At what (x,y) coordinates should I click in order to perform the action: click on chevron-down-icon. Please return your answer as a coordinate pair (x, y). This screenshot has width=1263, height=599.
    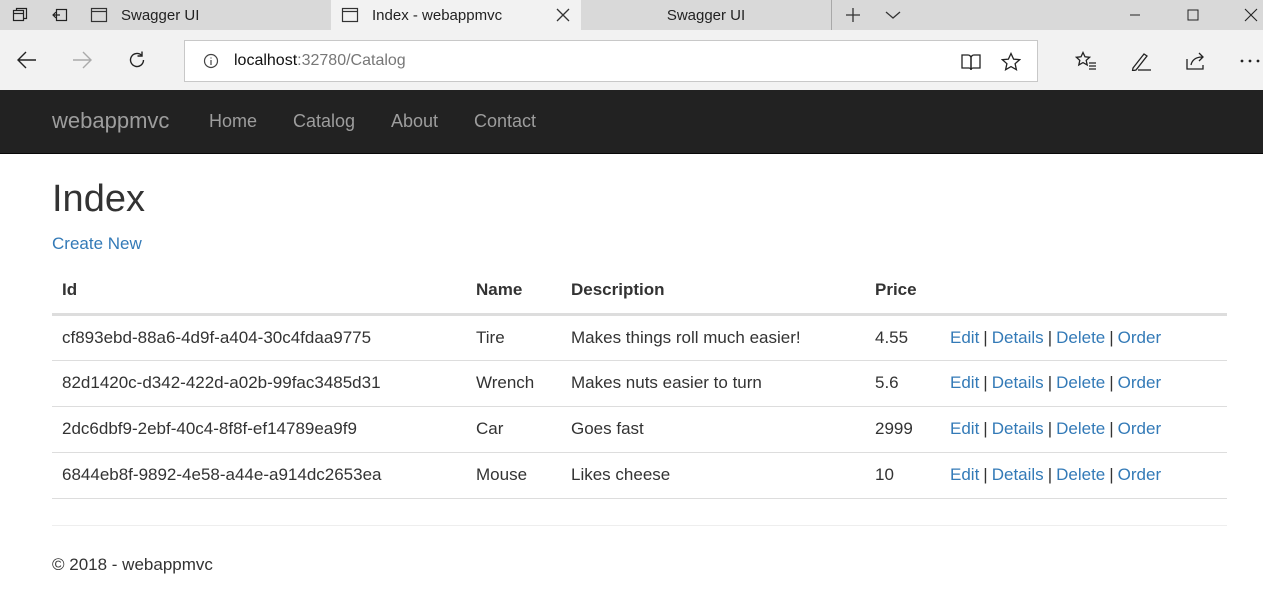
    Looking at the image, I should click on (893, 15).